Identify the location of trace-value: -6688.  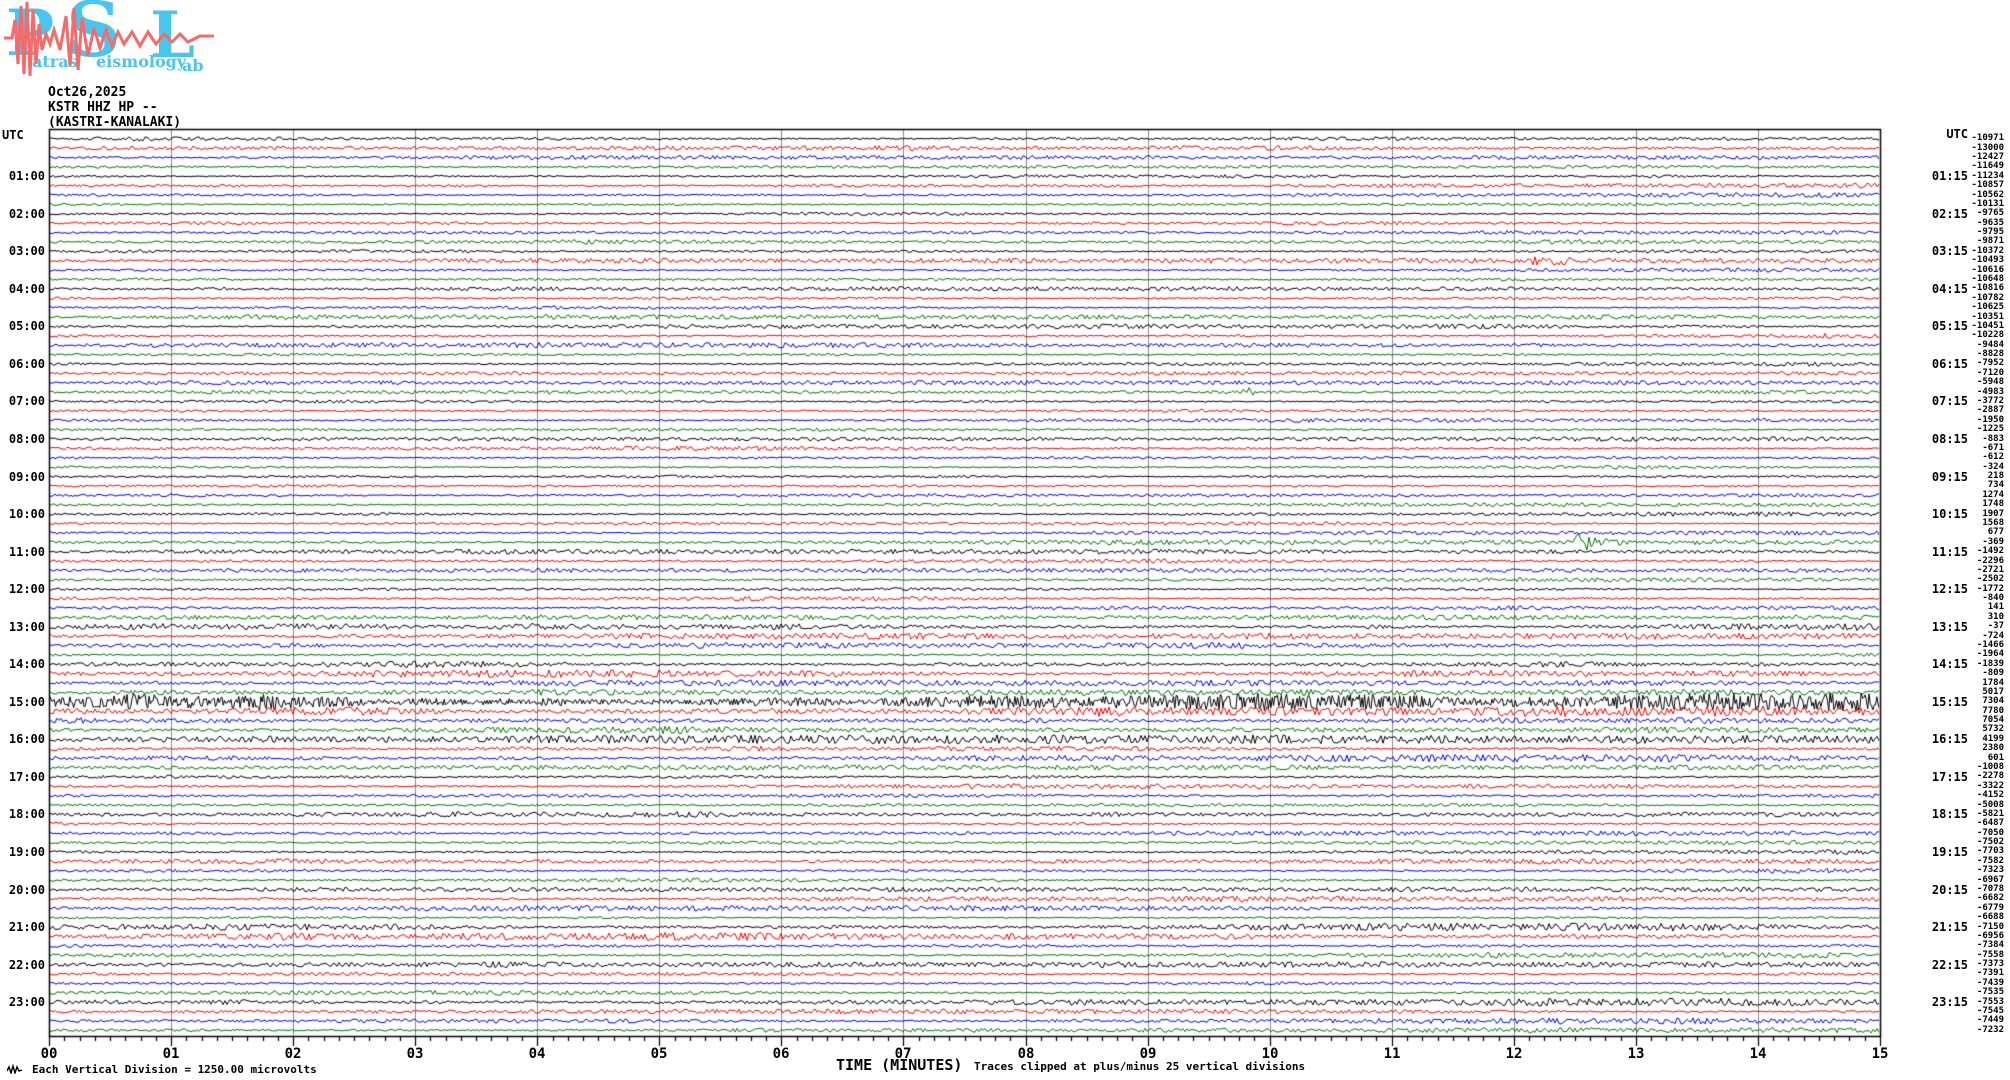
(1990, 917).